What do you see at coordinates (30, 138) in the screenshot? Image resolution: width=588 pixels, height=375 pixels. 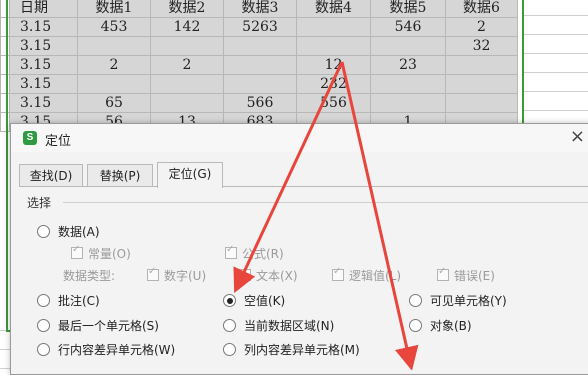 I see `app-logo-icon: S` at bounding box center [30, 138].